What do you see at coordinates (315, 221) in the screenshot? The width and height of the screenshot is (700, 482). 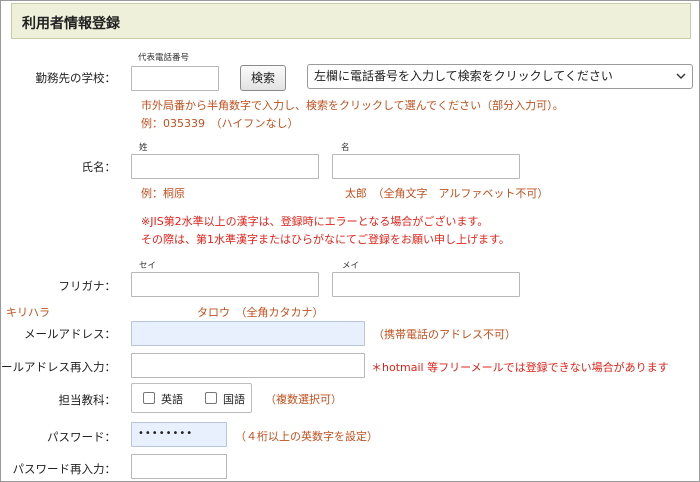 I see `name-warning-1: ※JIS第2水準以上の漢字は、登録時にエラーとなる場合がございます。` at bounding box center [315, 221].